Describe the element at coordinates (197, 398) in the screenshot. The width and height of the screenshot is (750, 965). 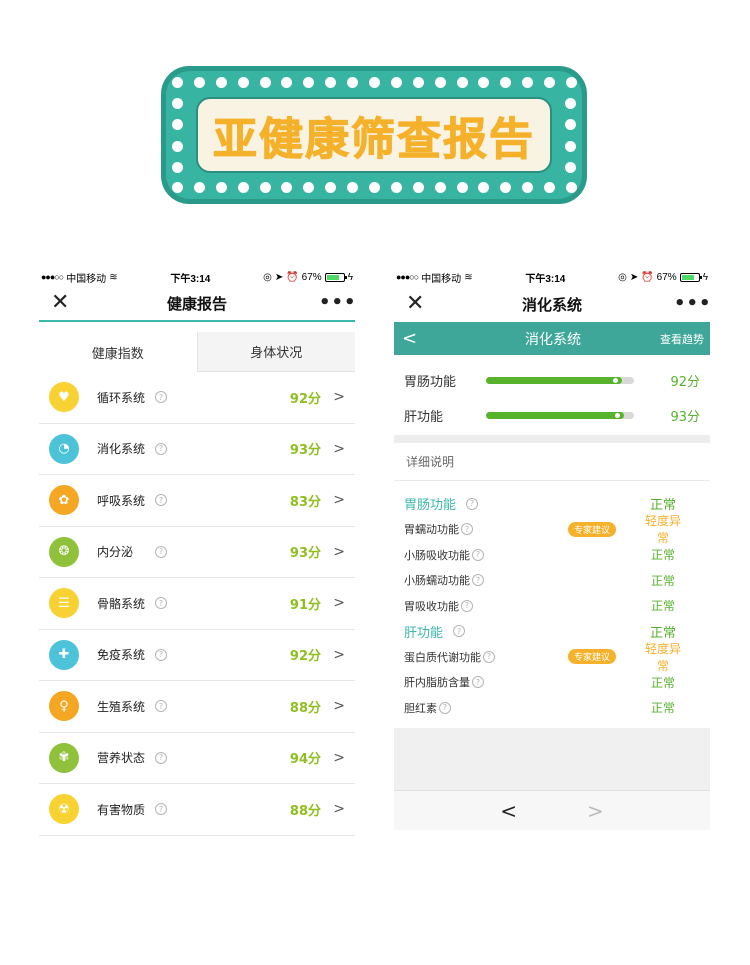
I see `list-item: ♥ 循环系统? 92分 >` at that location.